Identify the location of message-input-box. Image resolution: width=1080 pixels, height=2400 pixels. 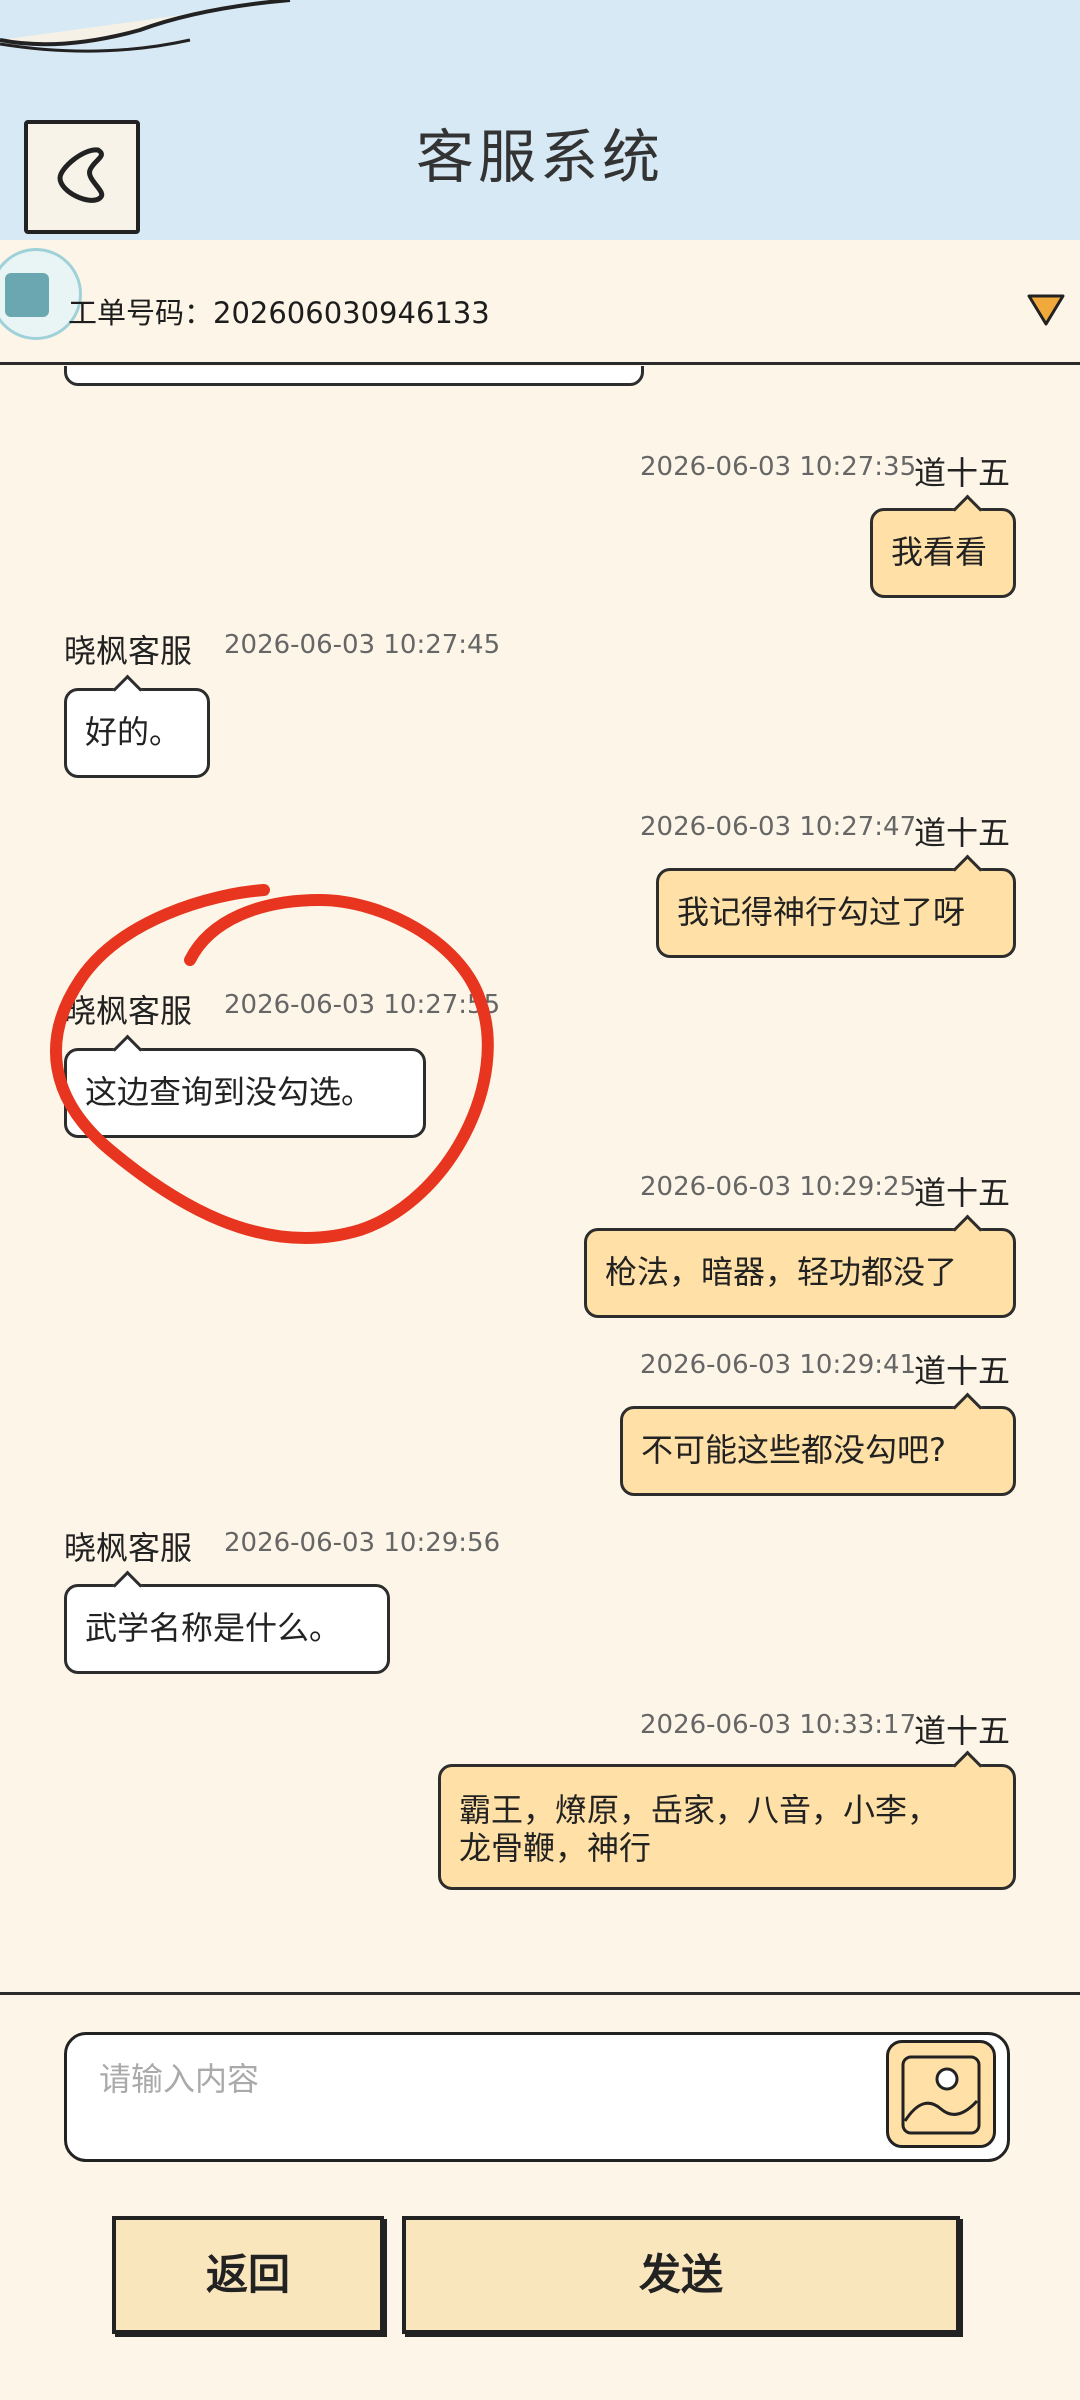
(537, 2097).